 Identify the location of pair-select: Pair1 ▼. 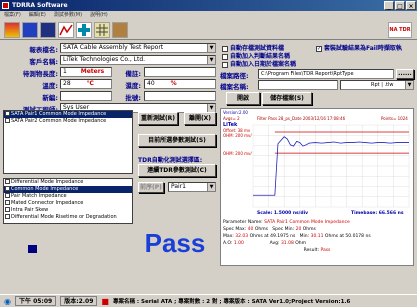
(192, 187).